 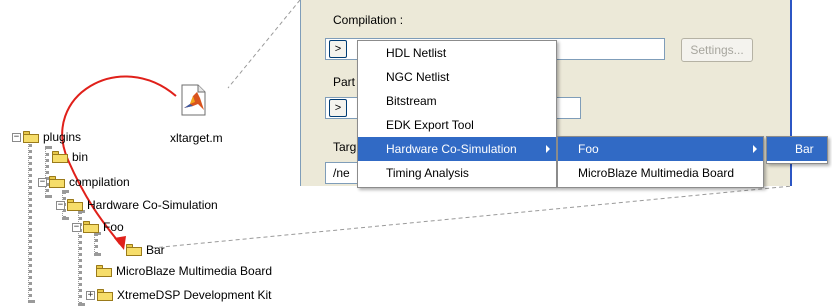 I want to click on menu-item-hardware-co-simulation: Hardware Co-Simulation, so click(x=457, y=149).